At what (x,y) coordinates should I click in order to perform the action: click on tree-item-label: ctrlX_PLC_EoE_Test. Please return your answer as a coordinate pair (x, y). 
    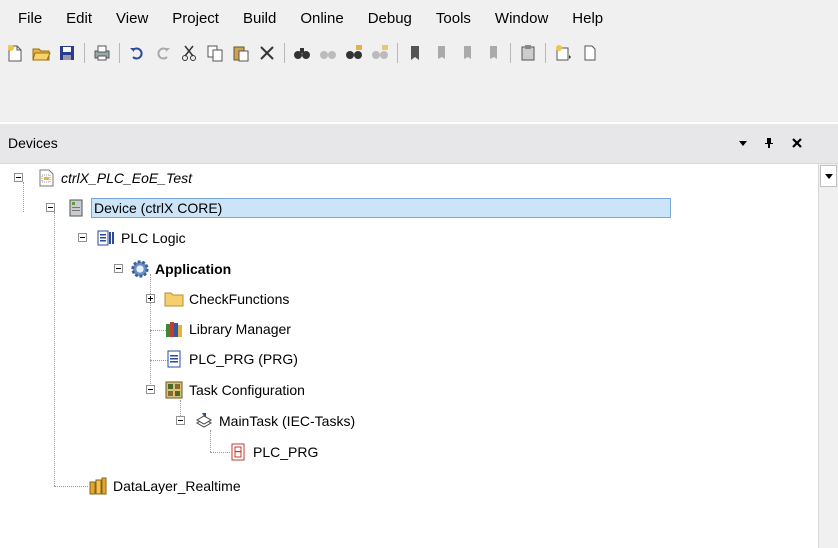
    Looking at the image, I should click on (126, 178).